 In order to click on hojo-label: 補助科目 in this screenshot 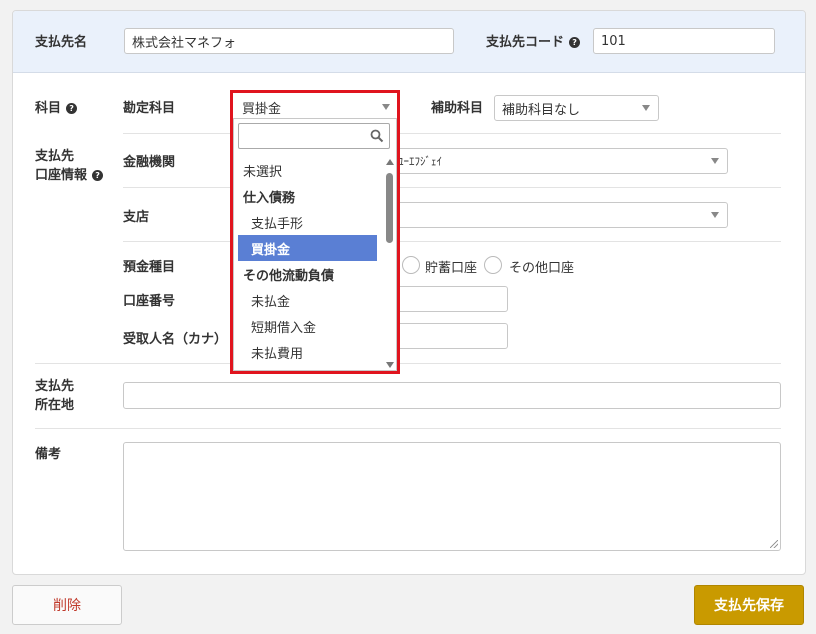, I will do `click(457, 108)`.